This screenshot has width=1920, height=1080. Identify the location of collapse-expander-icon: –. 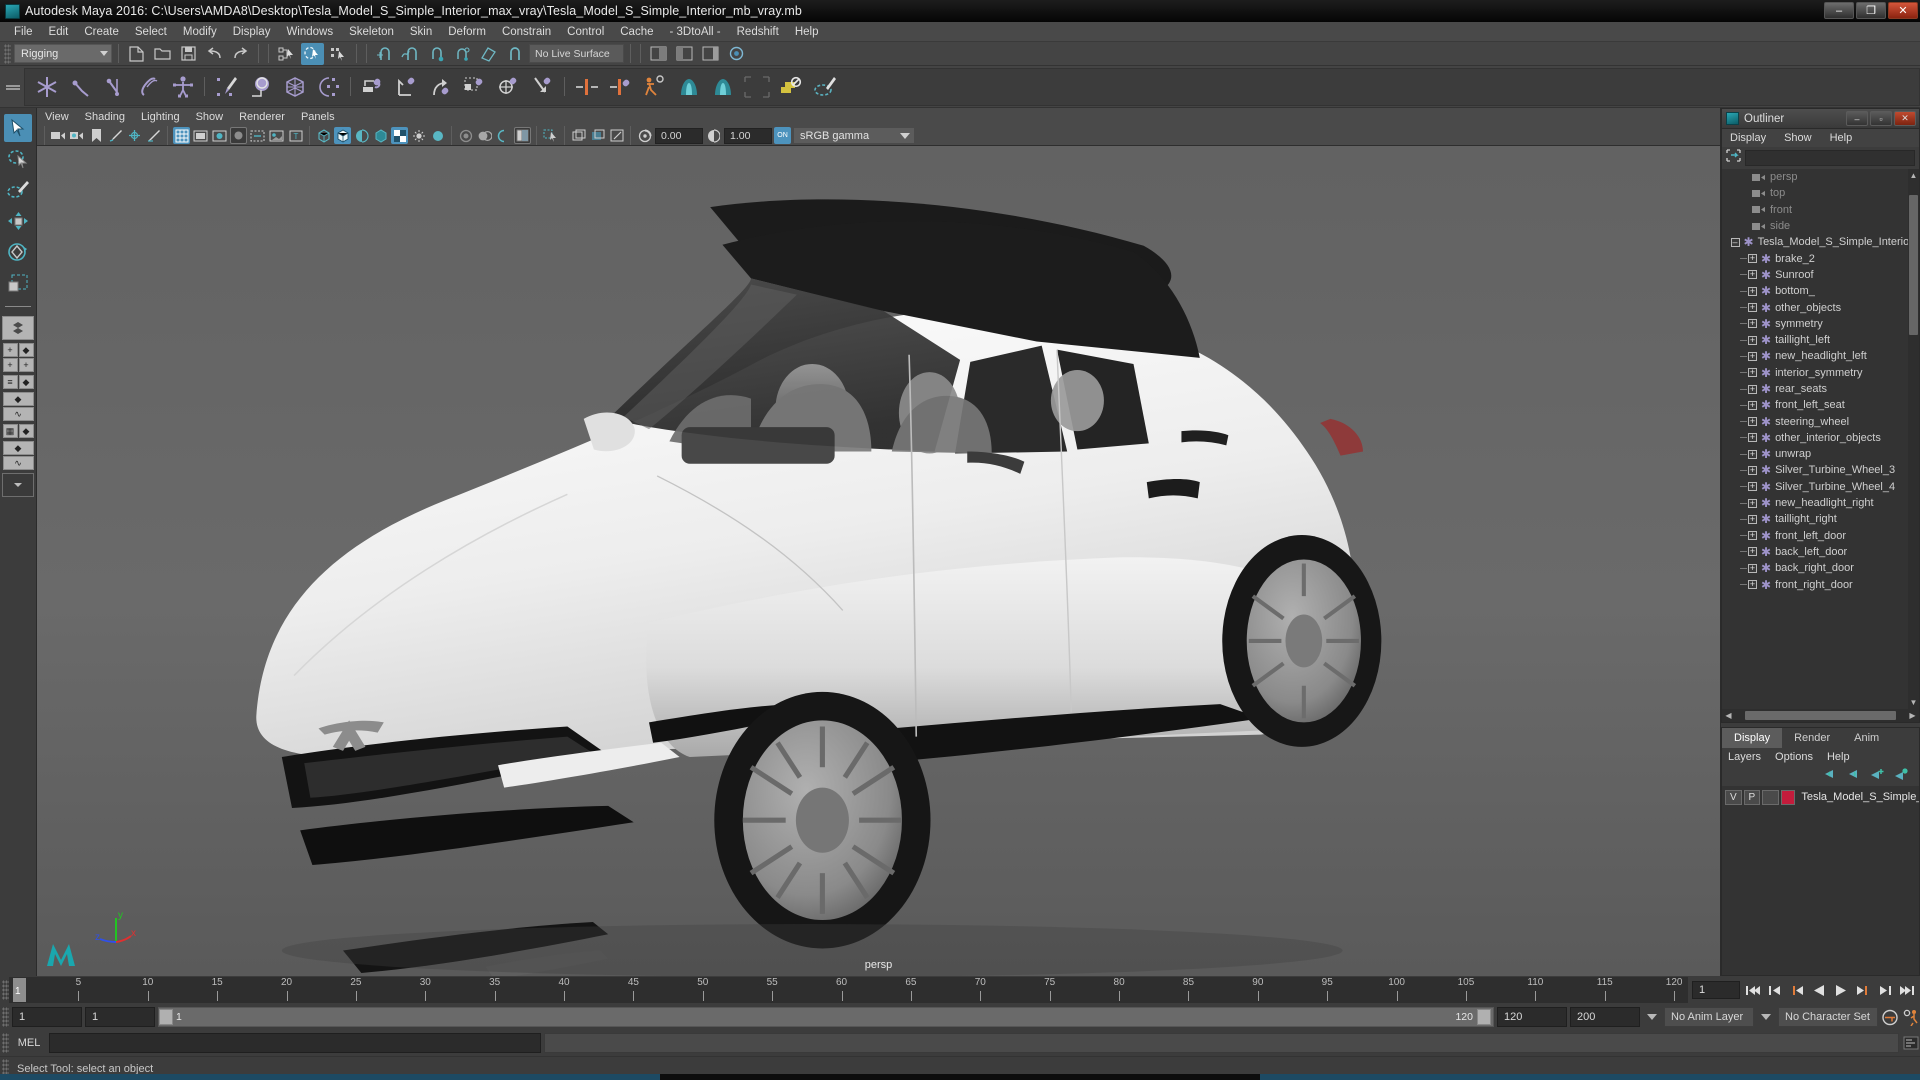
(1735, 242).